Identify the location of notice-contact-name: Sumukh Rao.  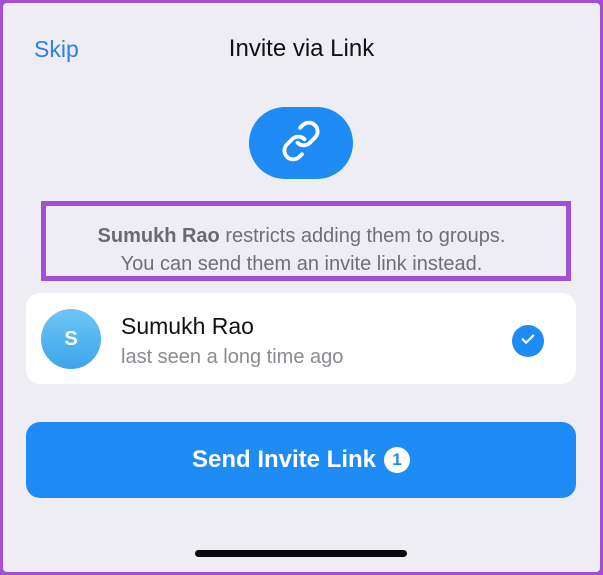
(158, 236).